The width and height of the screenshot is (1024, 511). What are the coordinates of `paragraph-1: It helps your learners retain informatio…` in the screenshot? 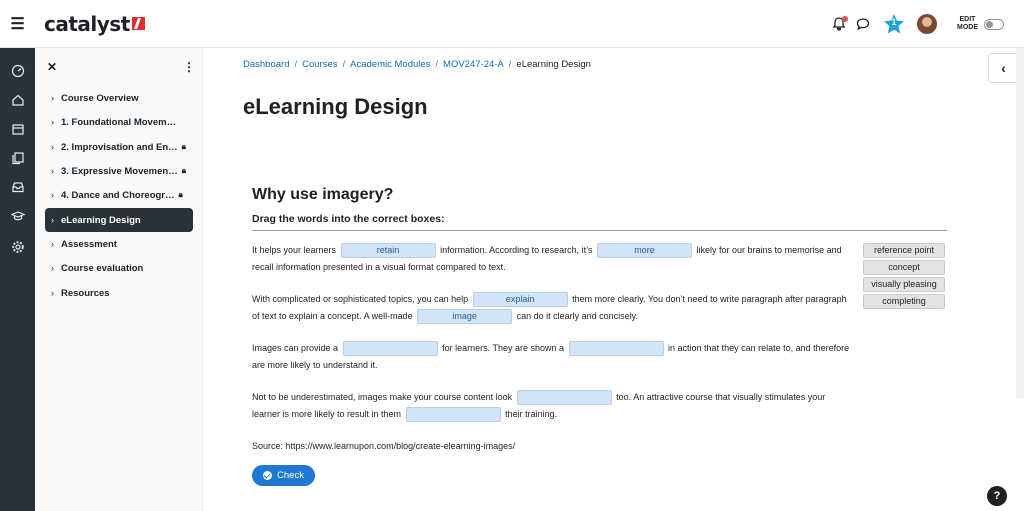 It's located at (547, 257).